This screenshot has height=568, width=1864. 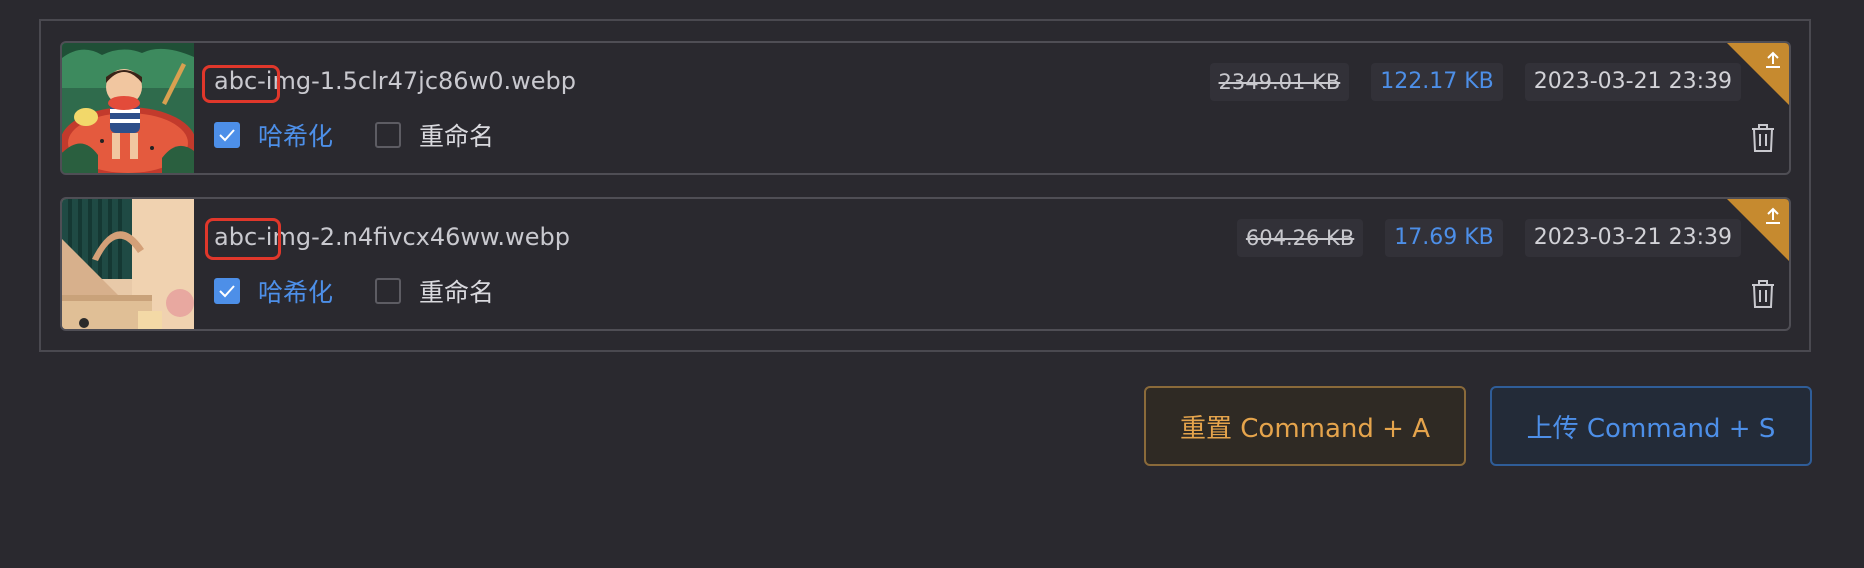 I want to click on compressed-size: 122.17 KB, so click(x=1437, y=82).